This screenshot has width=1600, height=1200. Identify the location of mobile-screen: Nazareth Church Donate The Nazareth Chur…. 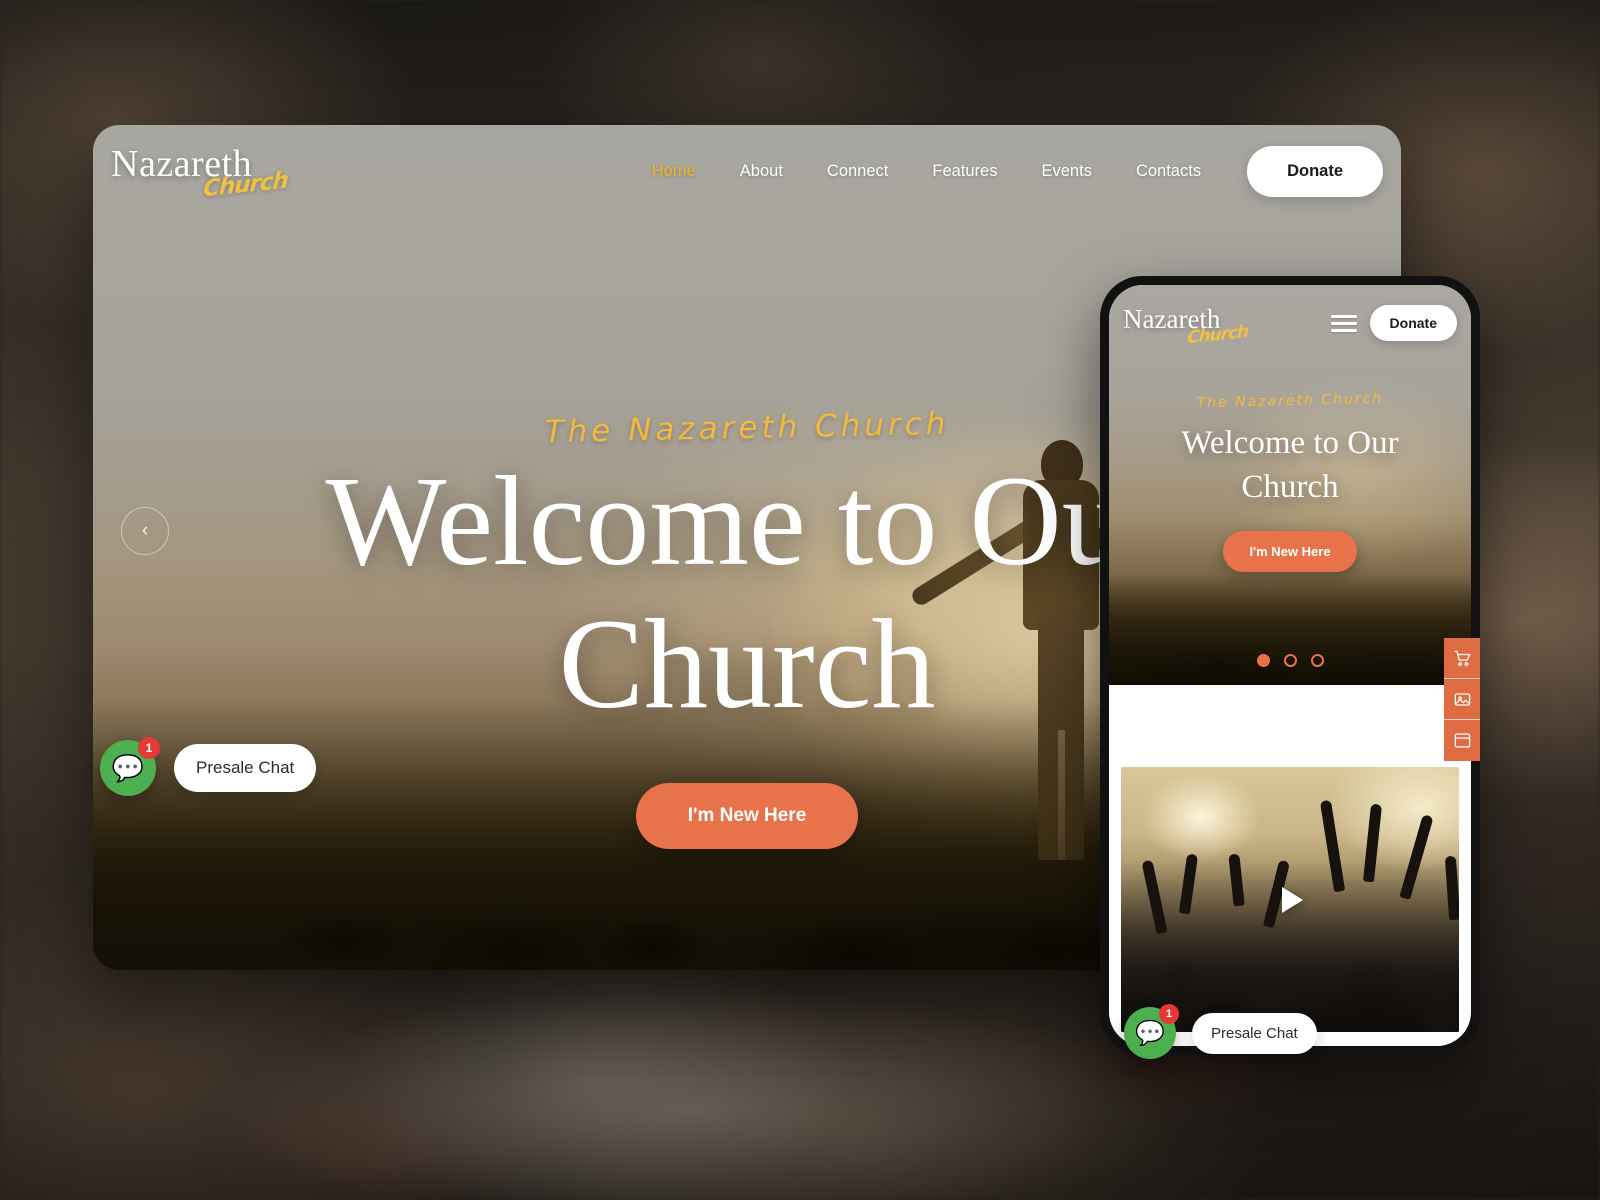
(1290, 665).